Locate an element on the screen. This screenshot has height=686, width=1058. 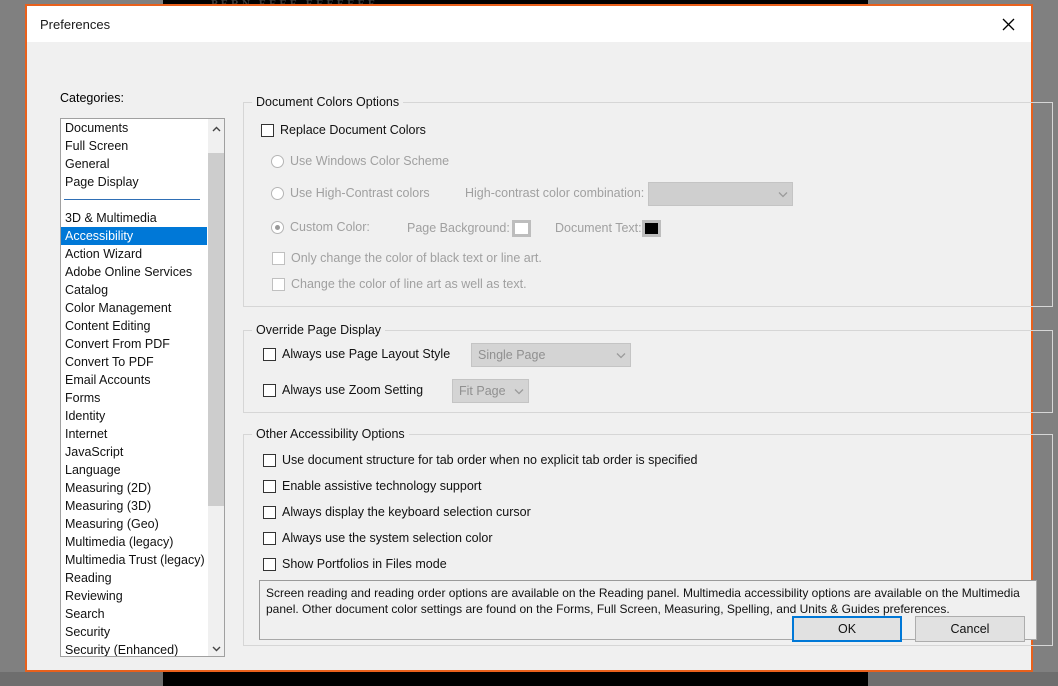
category-item-convert-from-pdf: Convert From PDF is located at coordinates (134, 344).